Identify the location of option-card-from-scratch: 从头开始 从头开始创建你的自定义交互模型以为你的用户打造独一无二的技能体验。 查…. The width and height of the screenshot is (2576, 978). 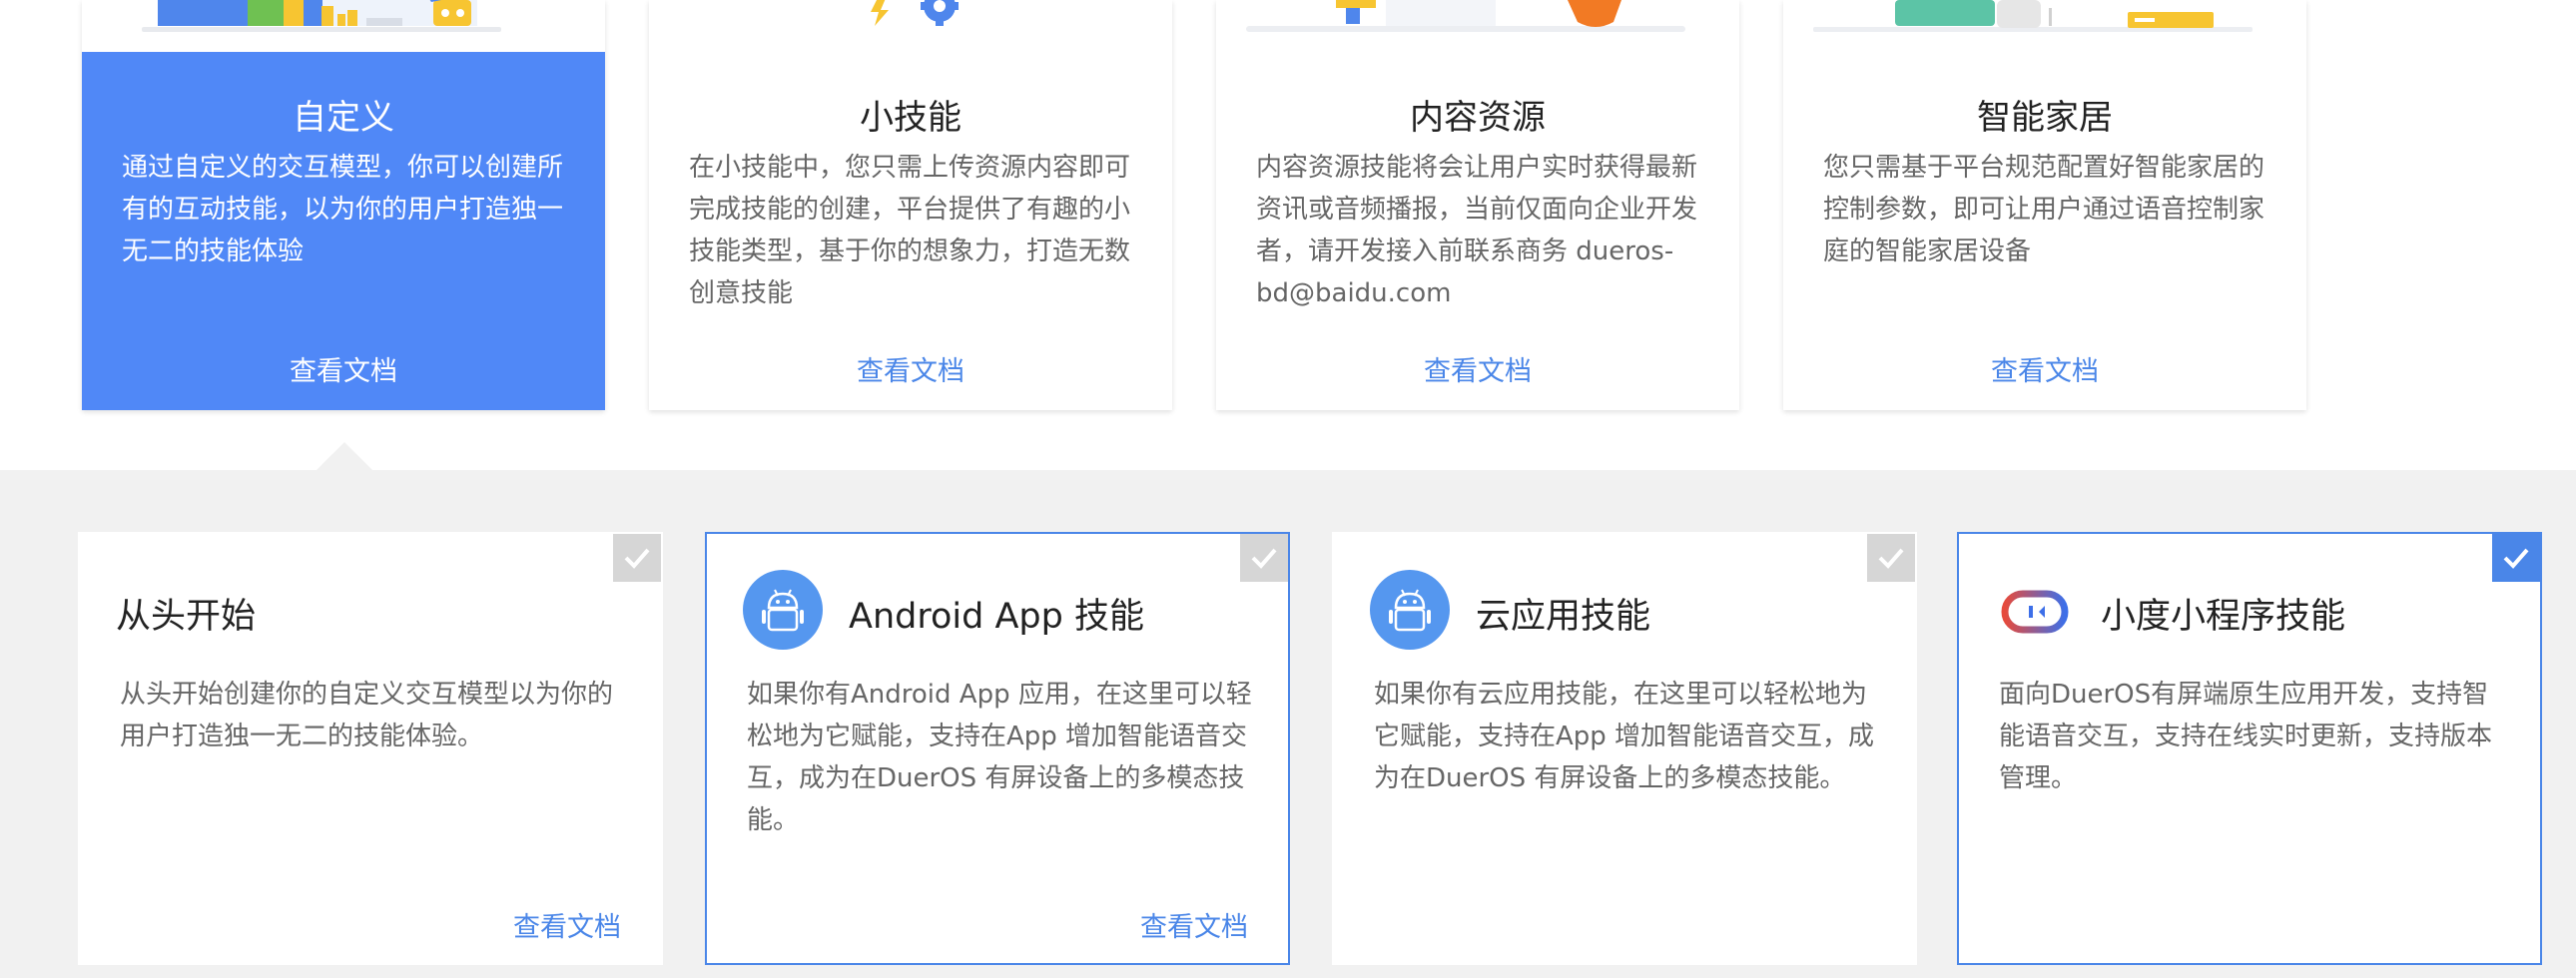
(370, 749).